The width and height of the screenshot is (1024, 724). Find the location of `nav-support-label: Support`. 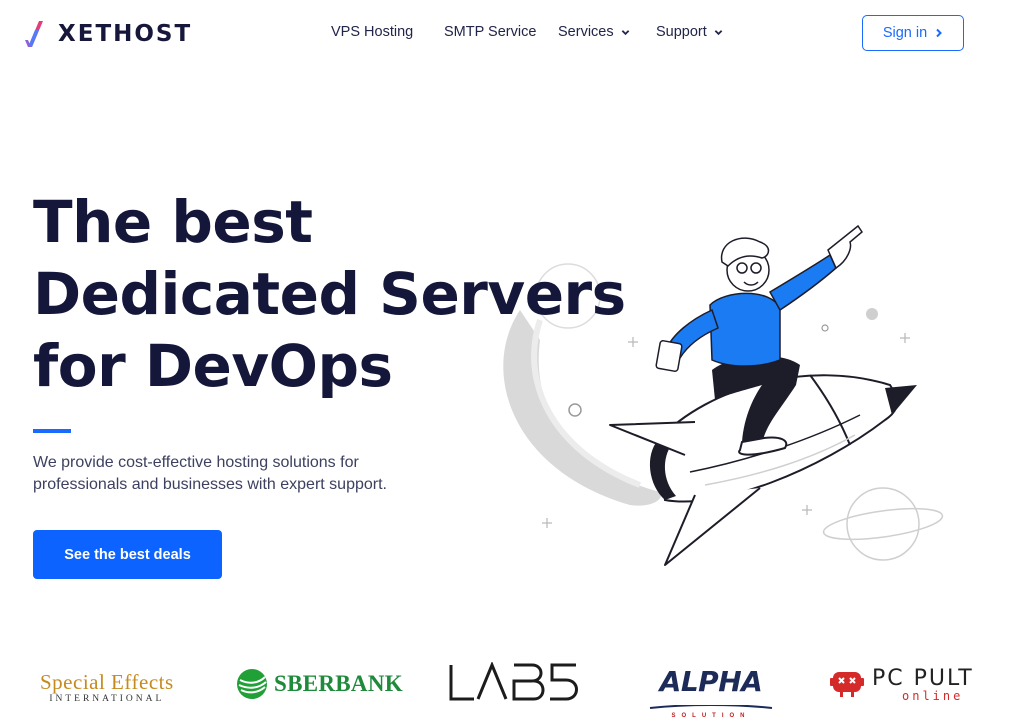

nav-support-label: Support is located at coordinates (681, 32).